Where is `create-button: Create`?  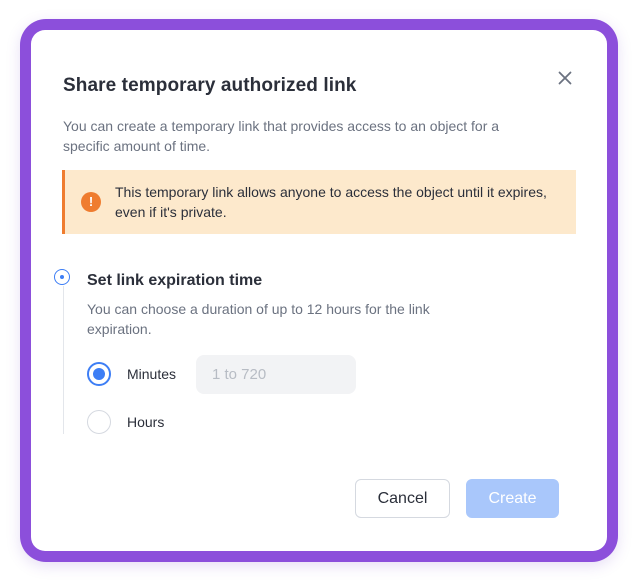 create-button: Create is located at coordinates (512, 498).